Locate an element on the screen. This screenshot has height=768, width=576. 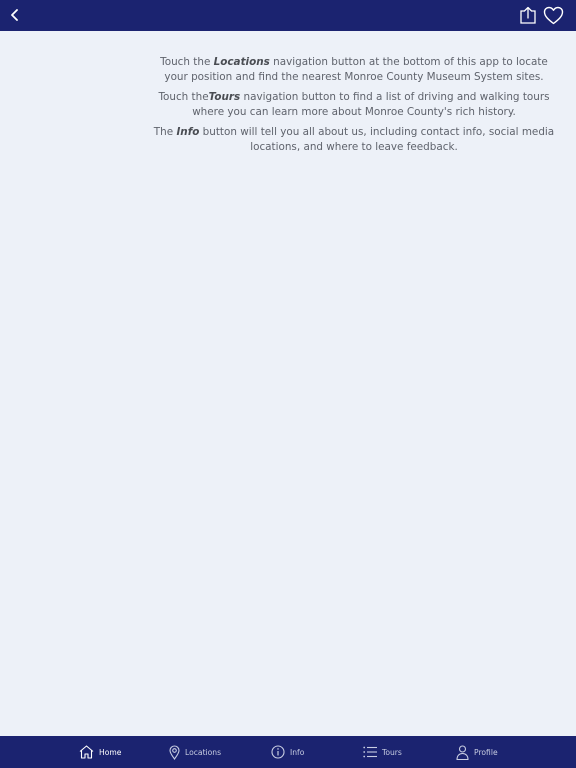
chevron-left-icon is located at coordinates (14, 15).